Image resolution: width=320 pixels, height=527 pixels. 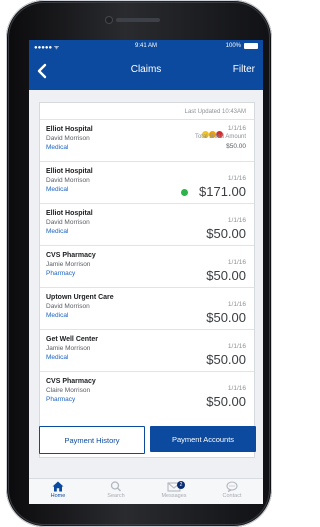 I want to click on claim-patient: Claire Morrison, so click(x=68, y=390).